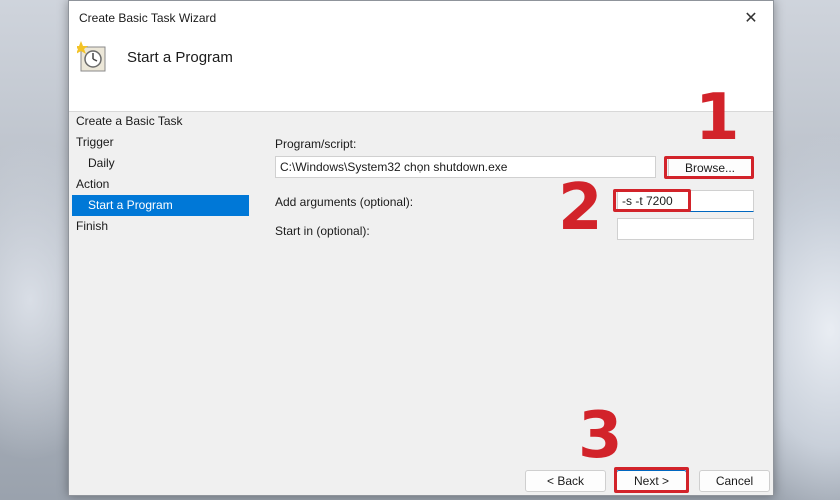 The width and height of the screenshot is (840, 500). I want to click on nav-item-trigger: Trigger, so click(95, 142).